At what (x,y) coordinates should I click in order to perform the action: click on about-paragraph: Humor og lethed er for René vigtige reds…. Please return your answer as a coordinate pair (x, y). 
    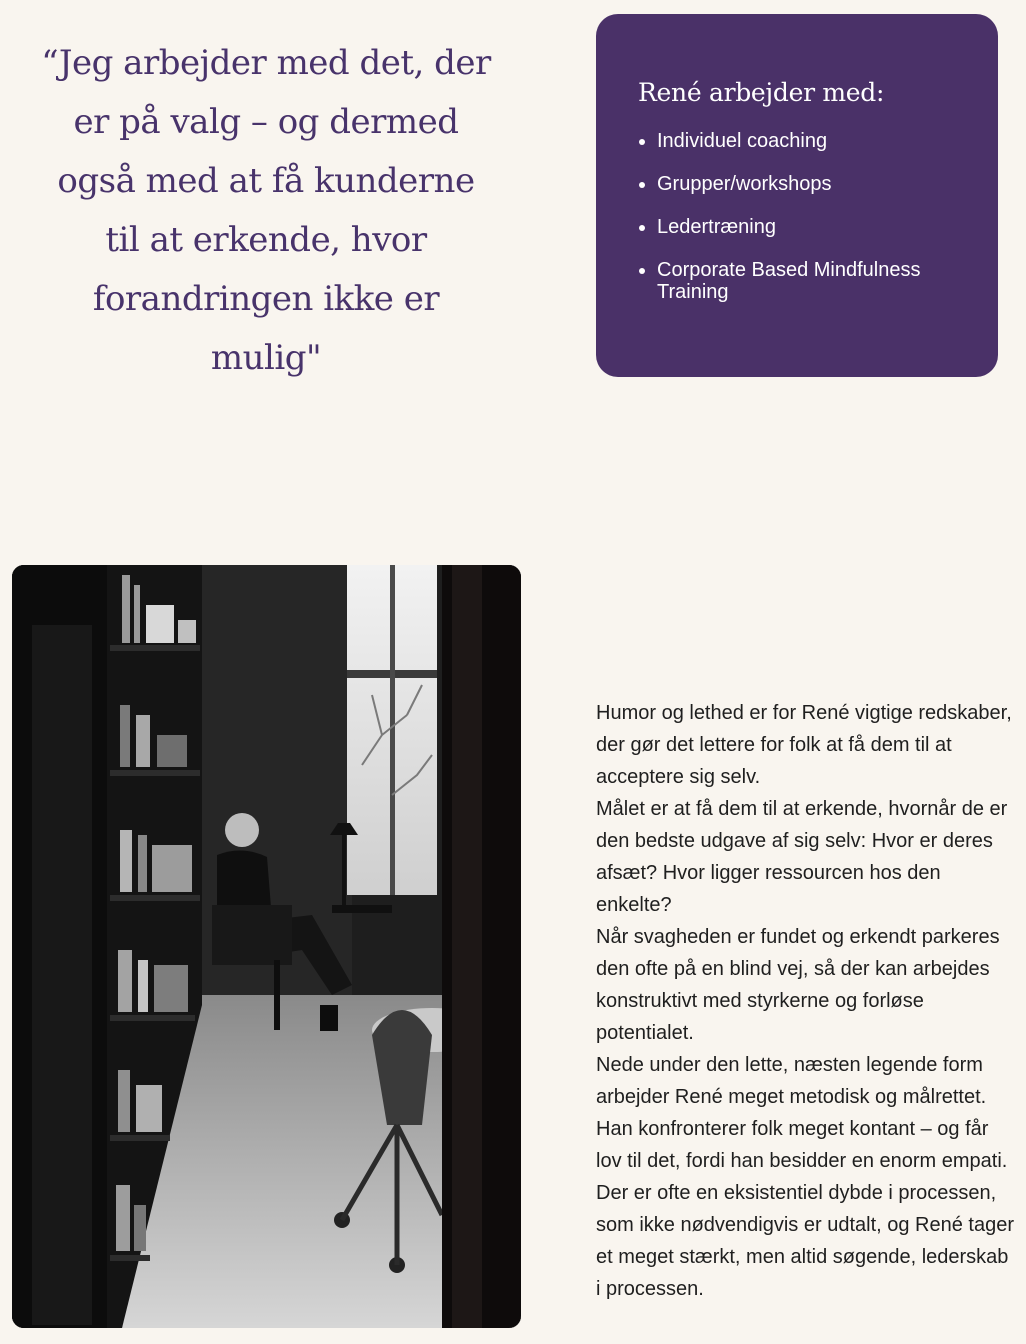
    Looking at the image, I should click on (804, 745).